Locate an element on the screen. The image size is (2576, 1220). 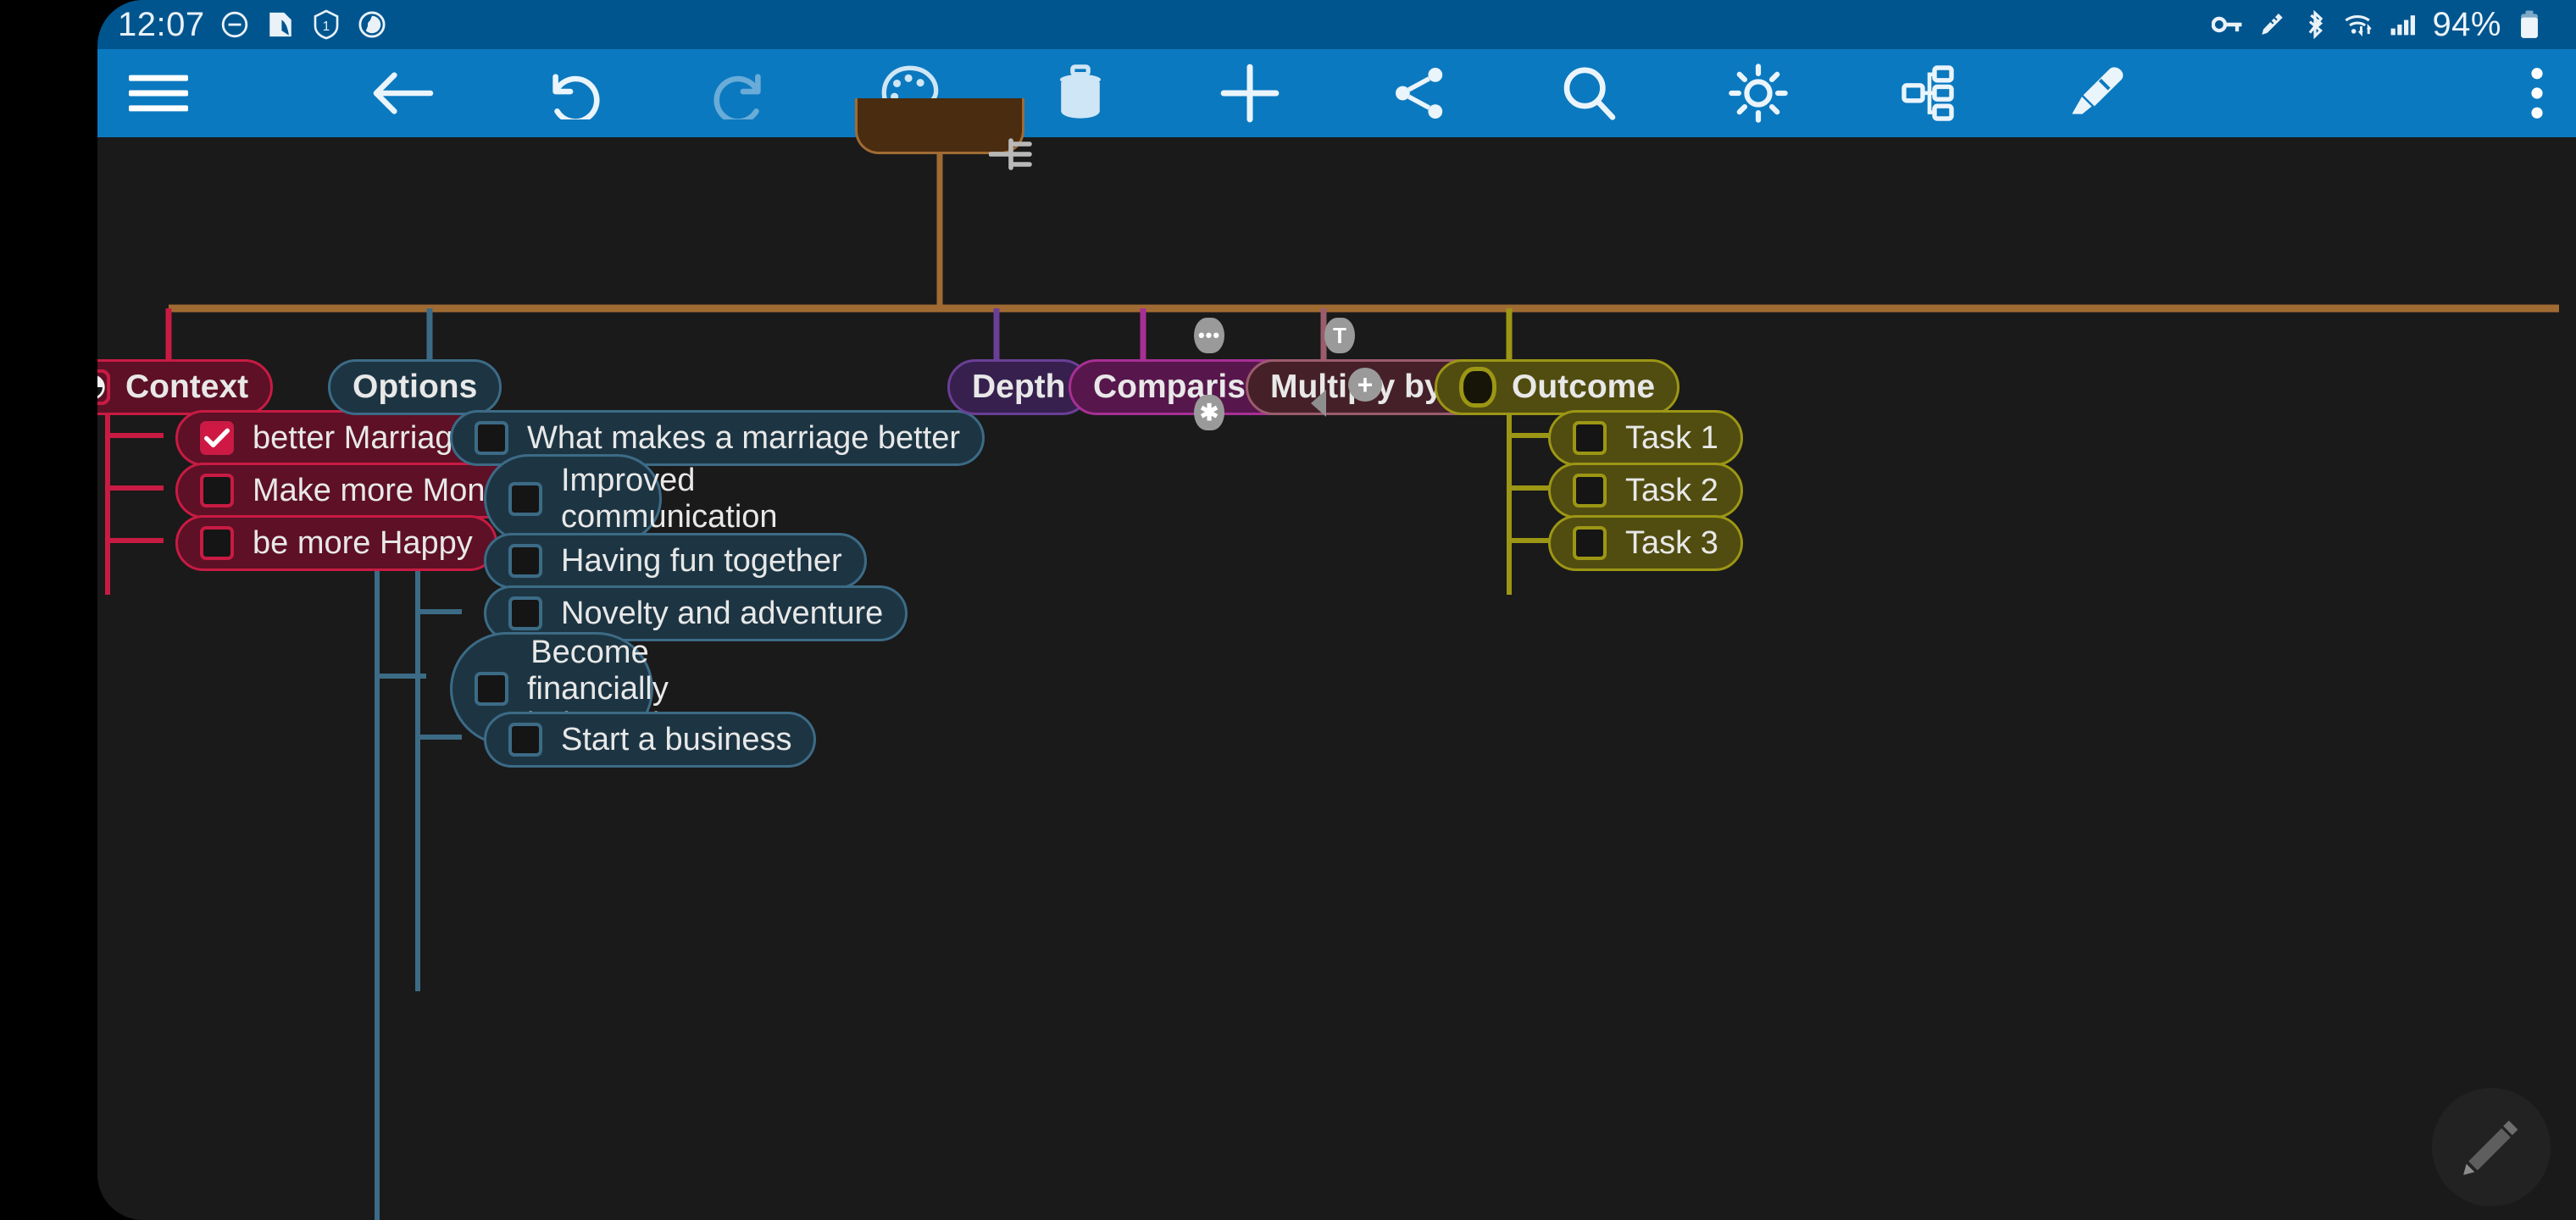
redo-icon is located at coordinates (741, 93).